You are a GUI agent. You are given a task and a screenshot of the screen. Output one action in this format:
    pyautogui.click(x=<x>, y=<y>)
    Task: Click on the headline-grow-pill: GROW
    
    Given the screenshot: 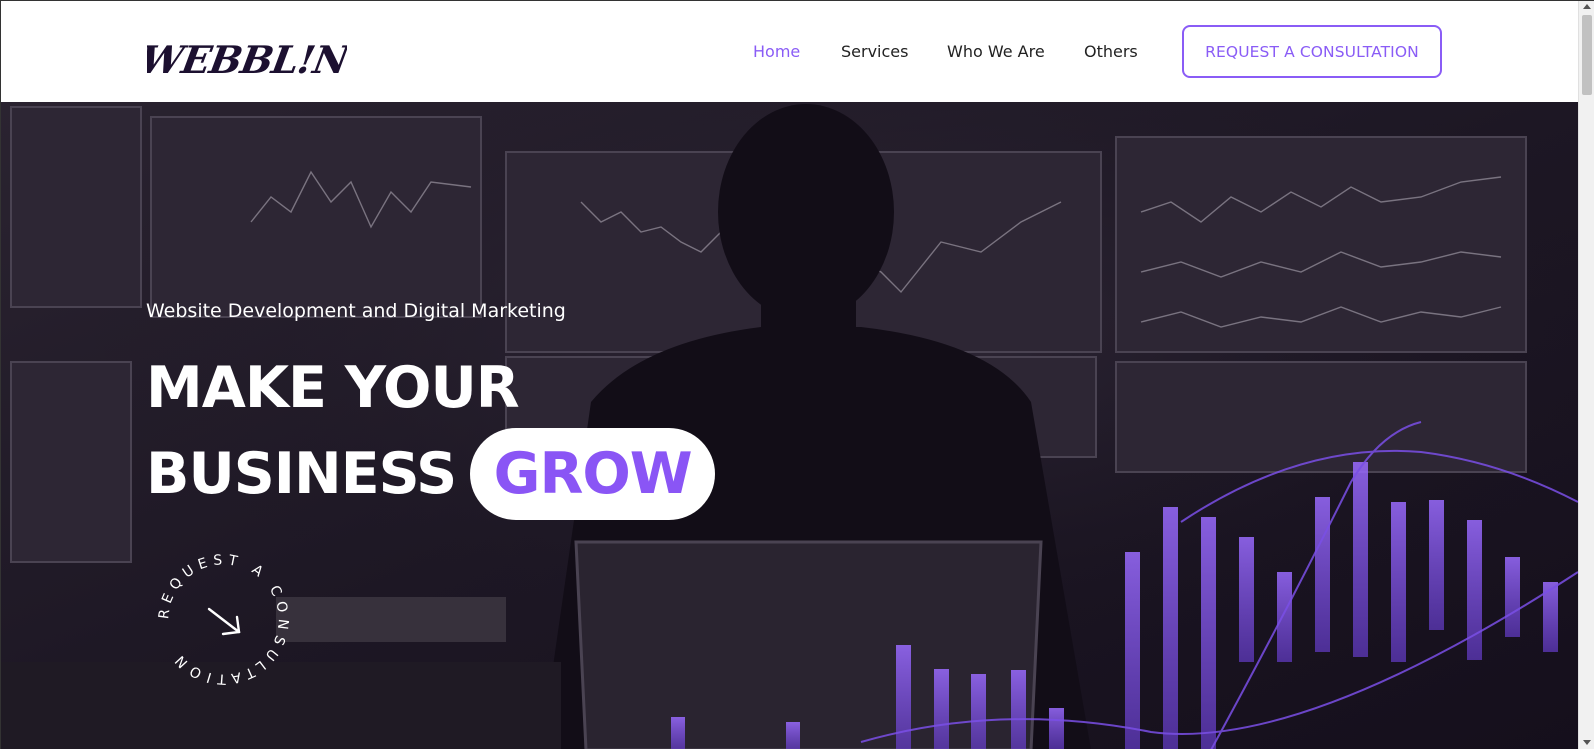 What is the action you would take?
    pyautogui.click(x=593, y=474)
    